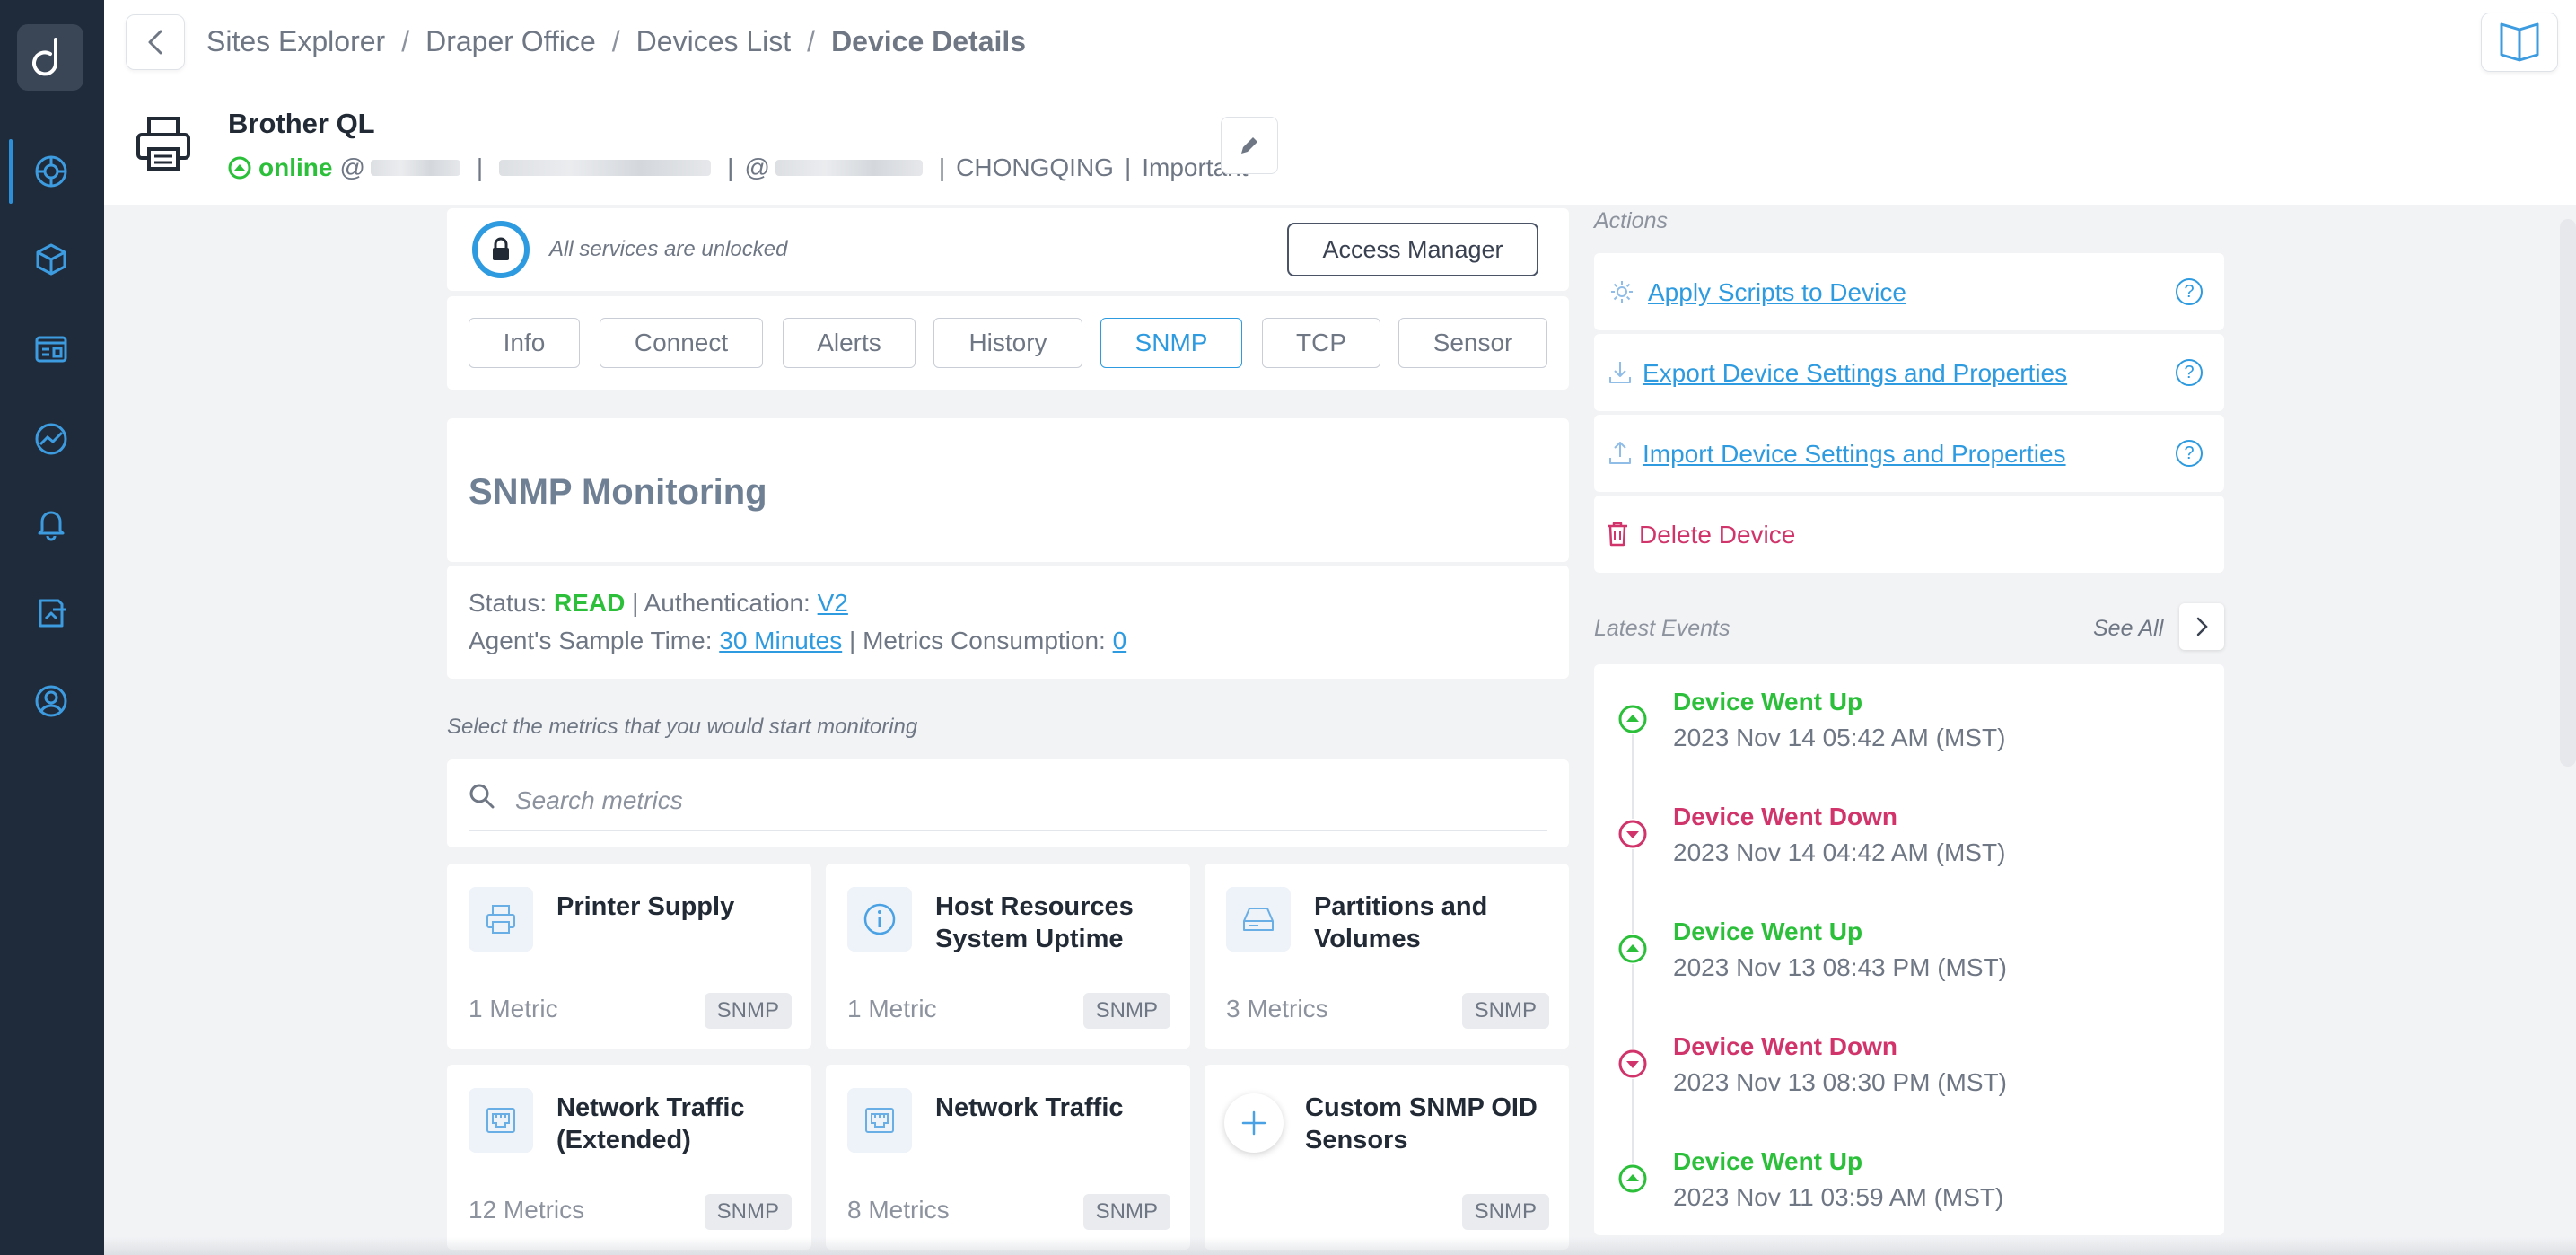 Image resolution: width=2576 pixels, height=1255 pixels. I want to click on edit-device-button, so click(1249, 145).